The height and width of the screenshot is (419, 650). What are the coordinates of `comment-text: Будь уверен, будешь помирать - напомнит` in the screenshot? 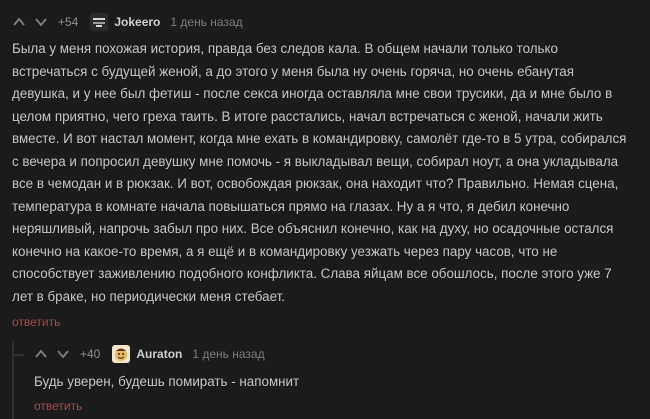 It's located at (334, 382).